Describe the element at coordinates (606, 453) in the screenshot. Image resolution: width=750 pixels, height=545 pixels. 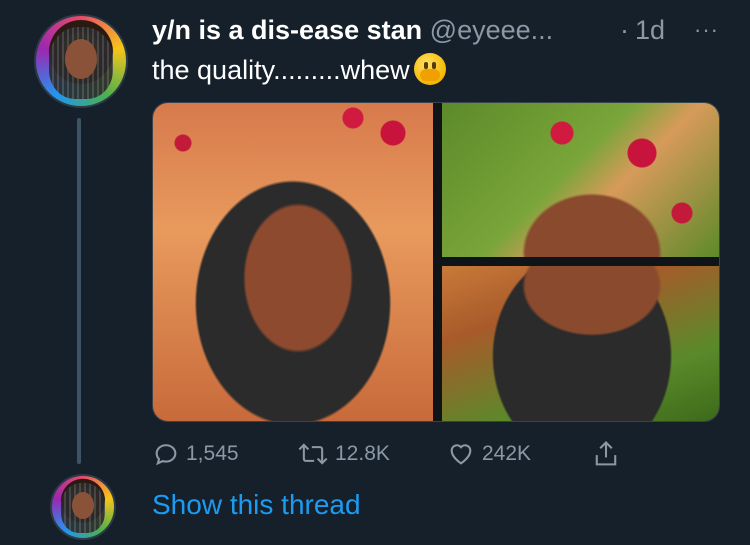
I see `share-icon` at that location.